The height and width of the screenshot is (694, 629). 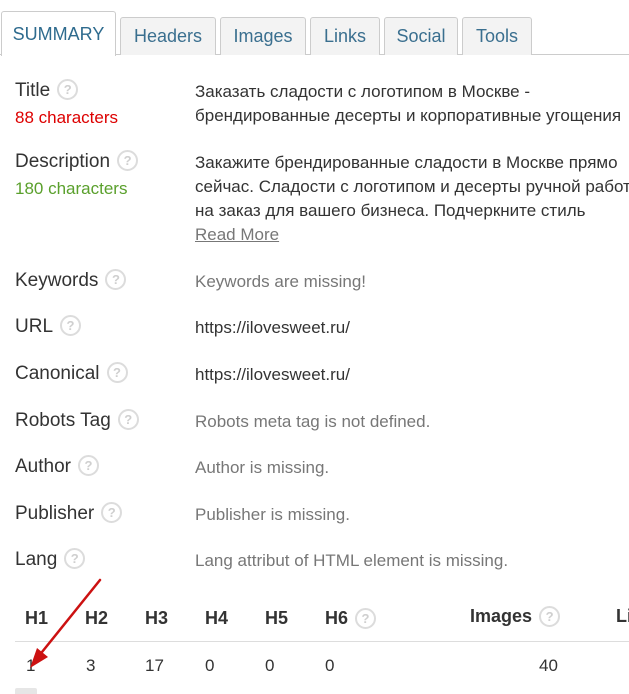 I want to click on tab-summary: SUMMARY, so click(x=58, y=33).